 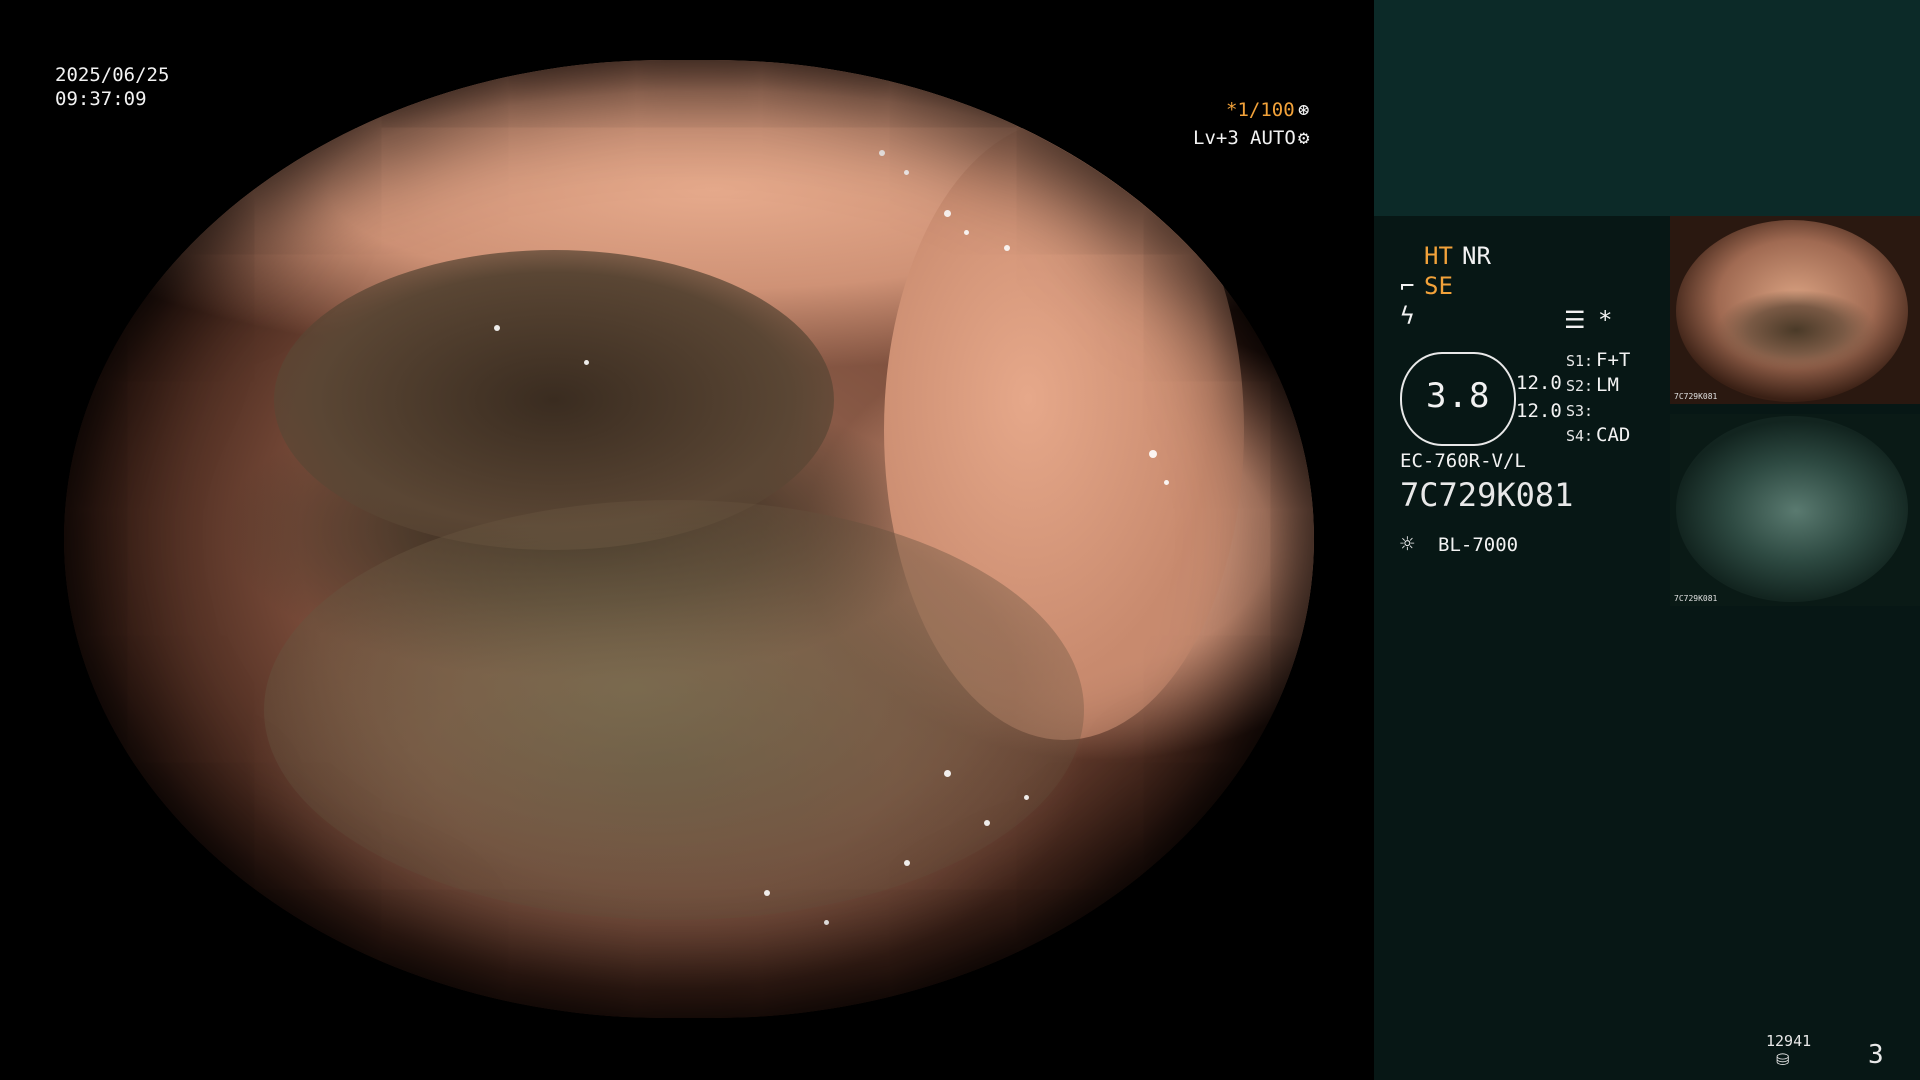 What do you see at coordinates (1783, 1059) in the screenshot?
I see `storage-icon: ⛁` at bounding box center [1783, 1059].